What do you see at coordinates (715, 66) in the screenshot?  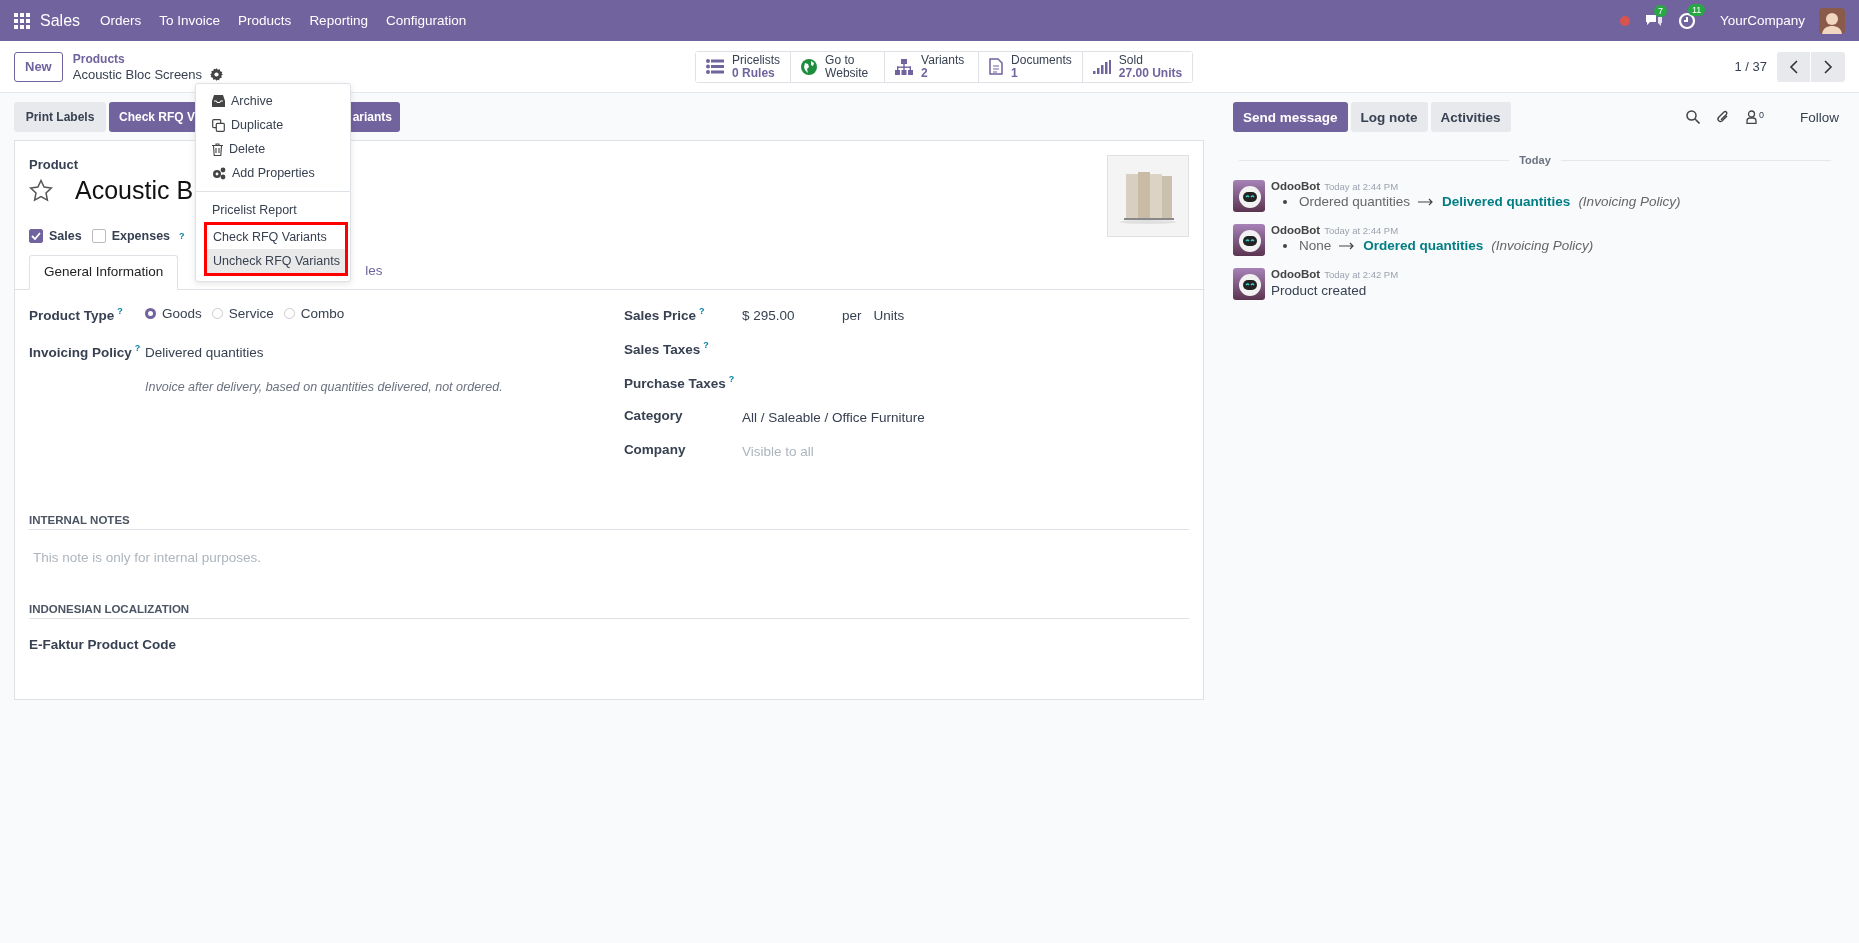 I see `list-icon` at bounding box center [715, 66].